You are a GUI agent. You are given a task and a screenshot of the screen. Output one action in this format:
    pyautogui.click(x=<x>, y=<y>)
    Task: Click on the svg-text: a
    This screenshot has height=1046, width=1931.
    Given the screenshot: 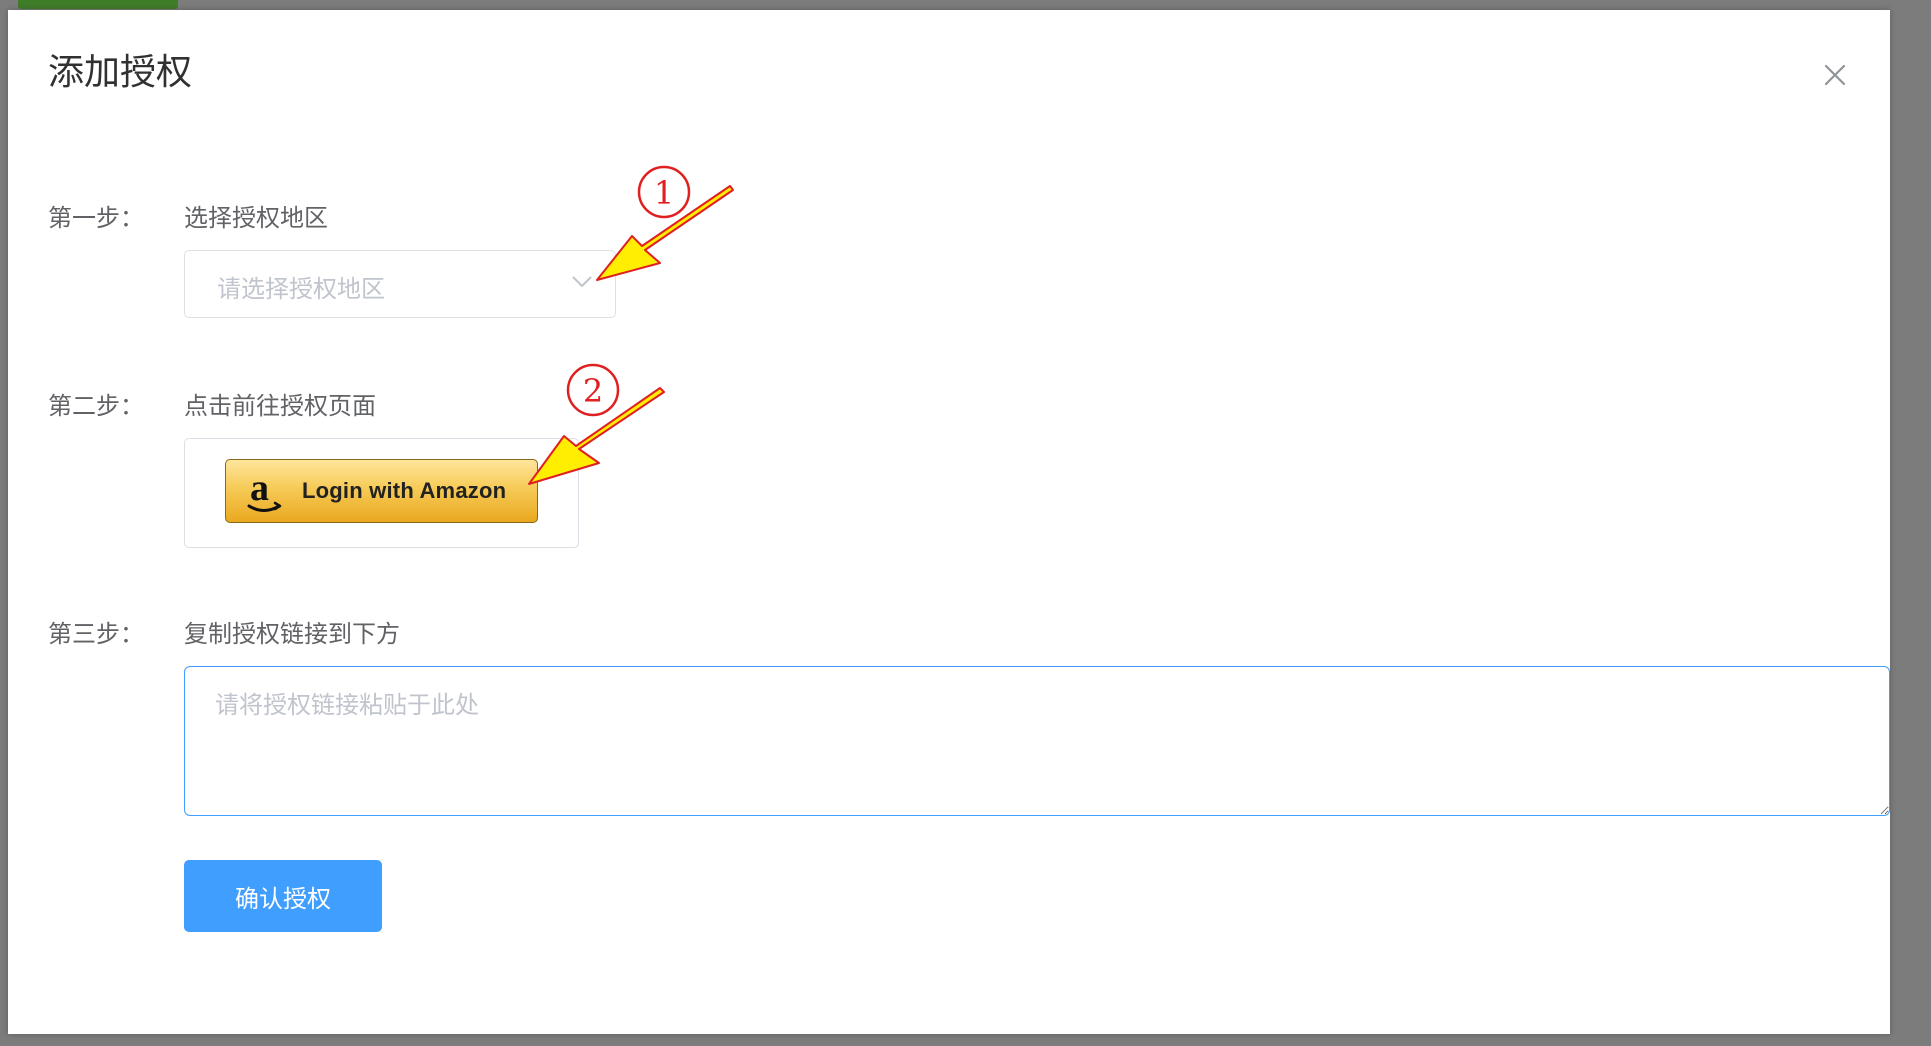 What is the action you would take?
    pyautogui.click(x=259, y=488)
    